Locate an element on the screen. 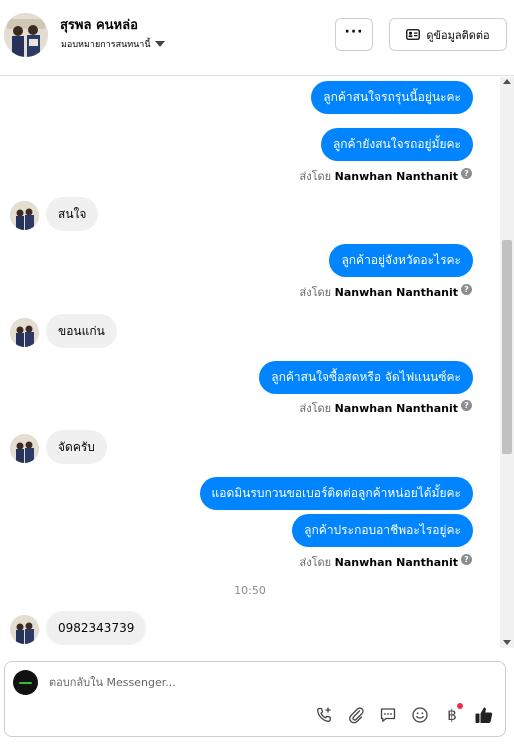 Image resolution: width=514 pixels, height=745 pixels. caret-down-icon is located at coordinates (159, 44).